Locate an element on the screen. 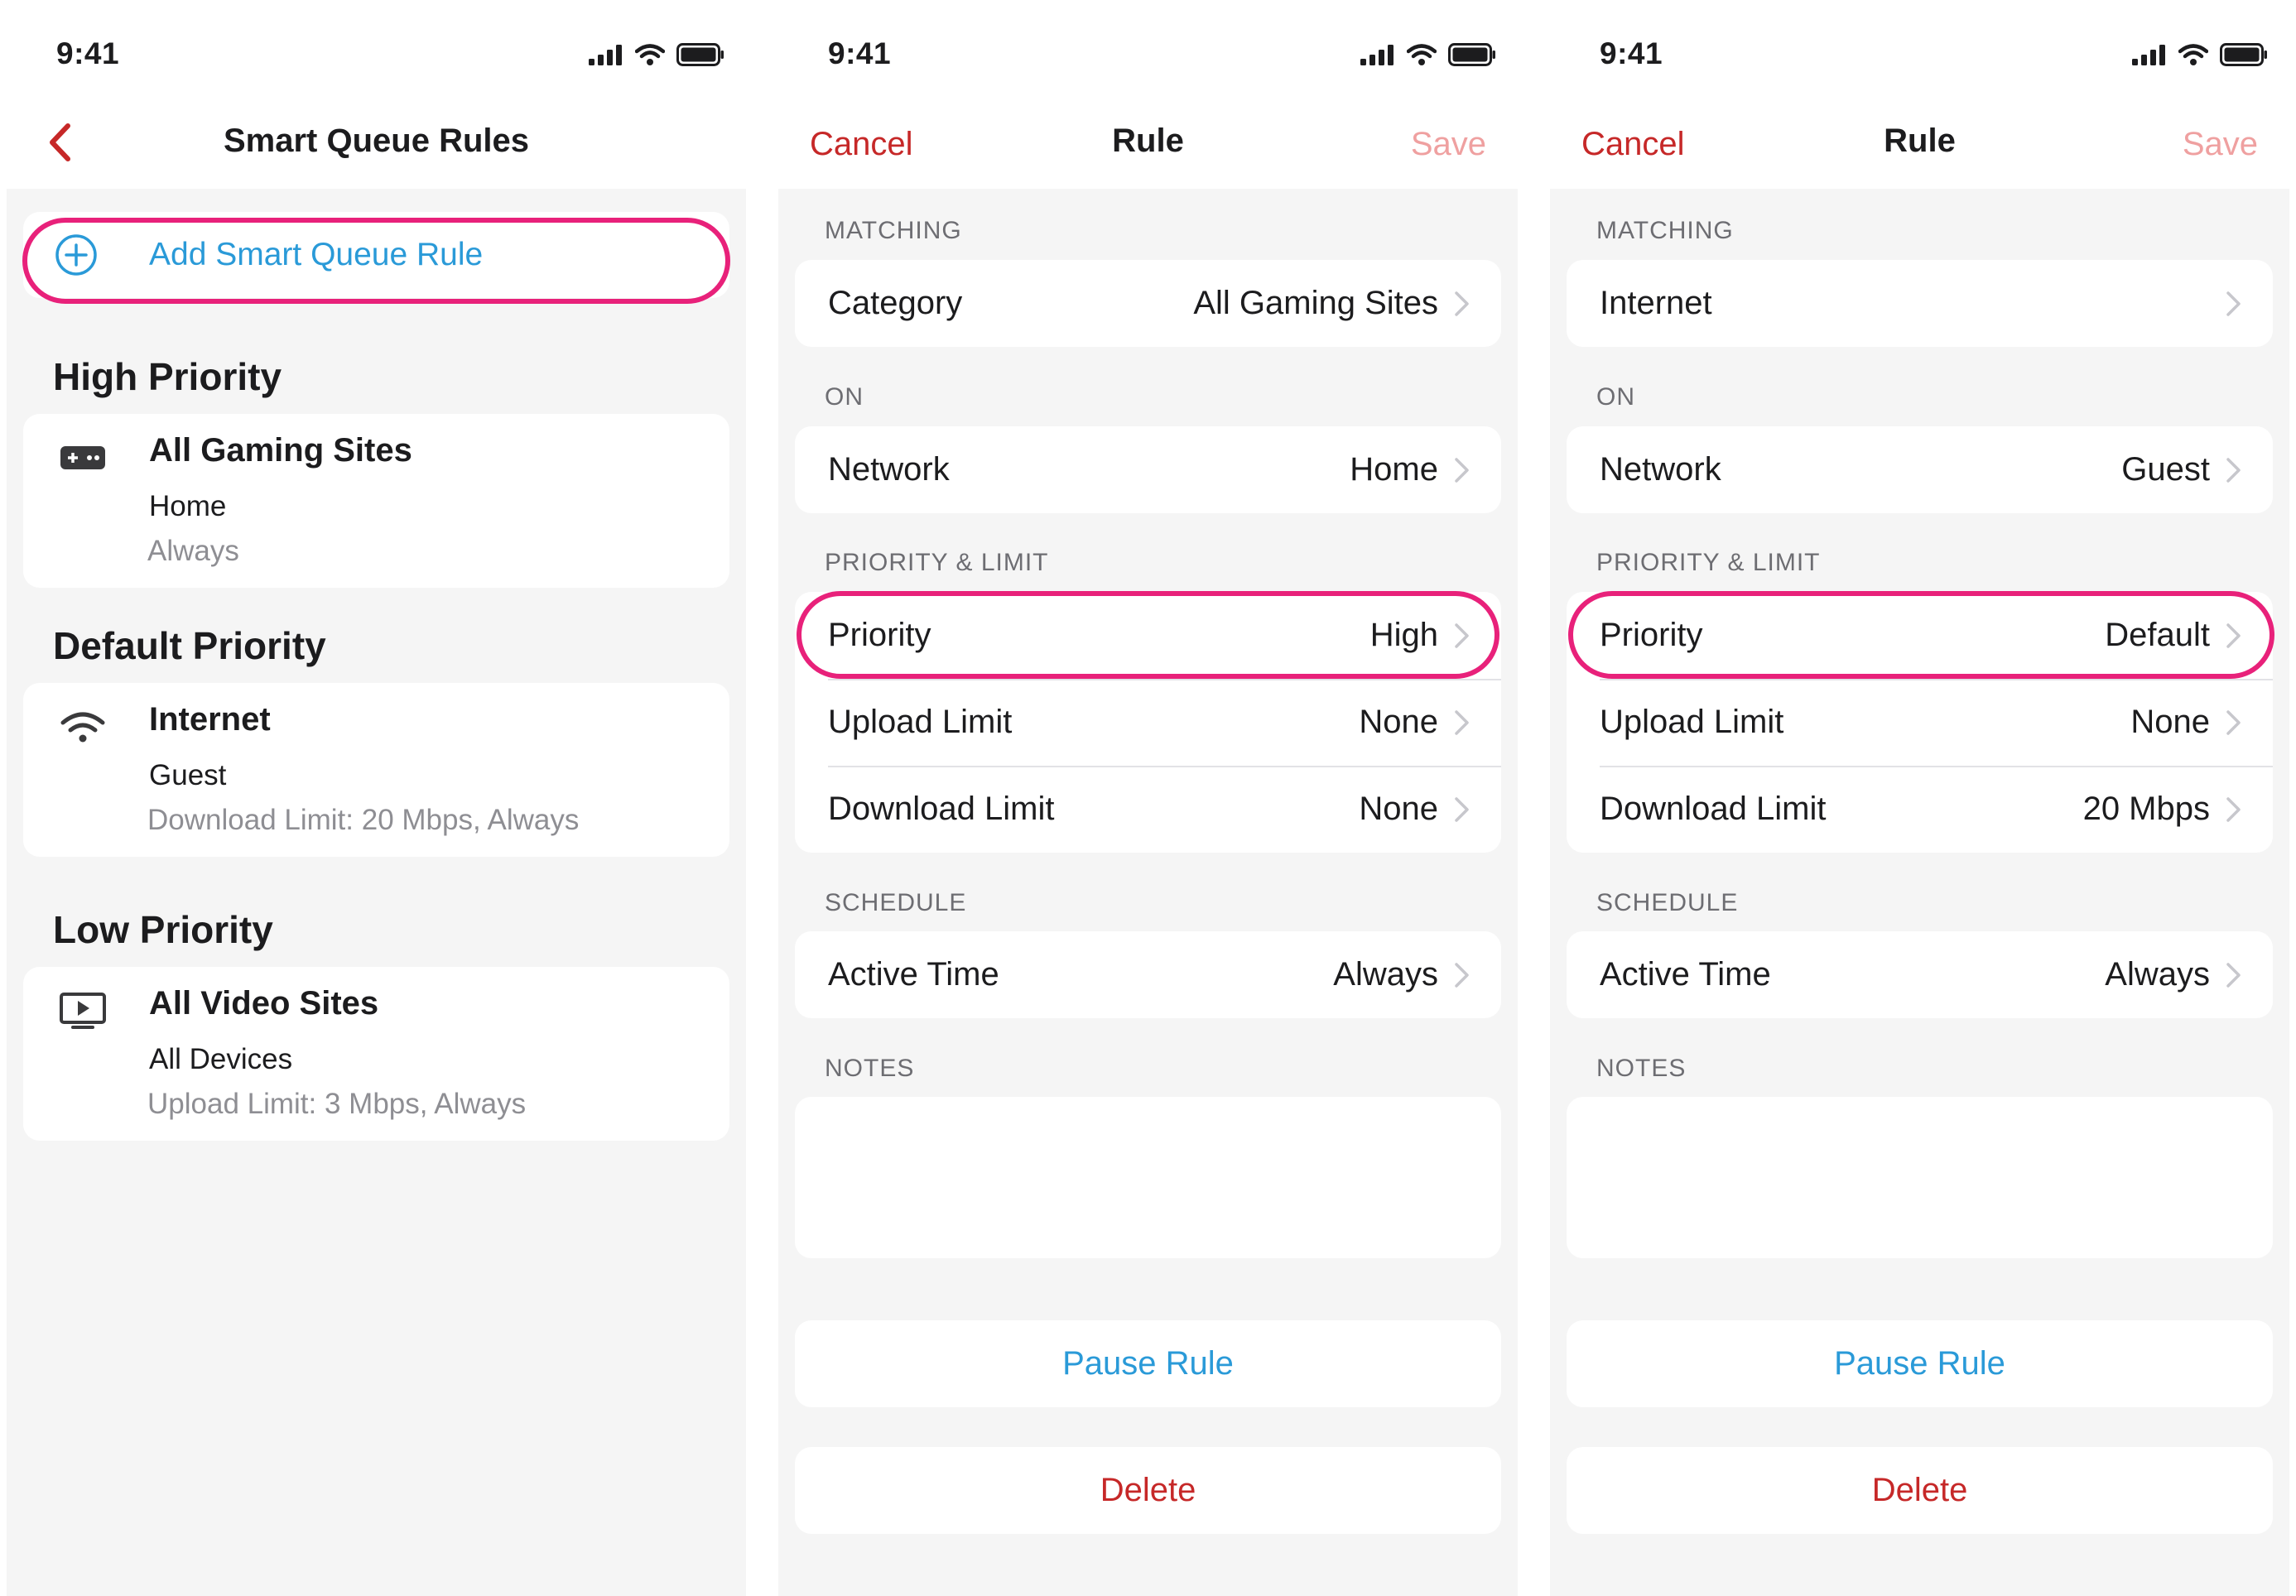  section-title-low-priority: Low Priority is located at coordinates (163, 929).